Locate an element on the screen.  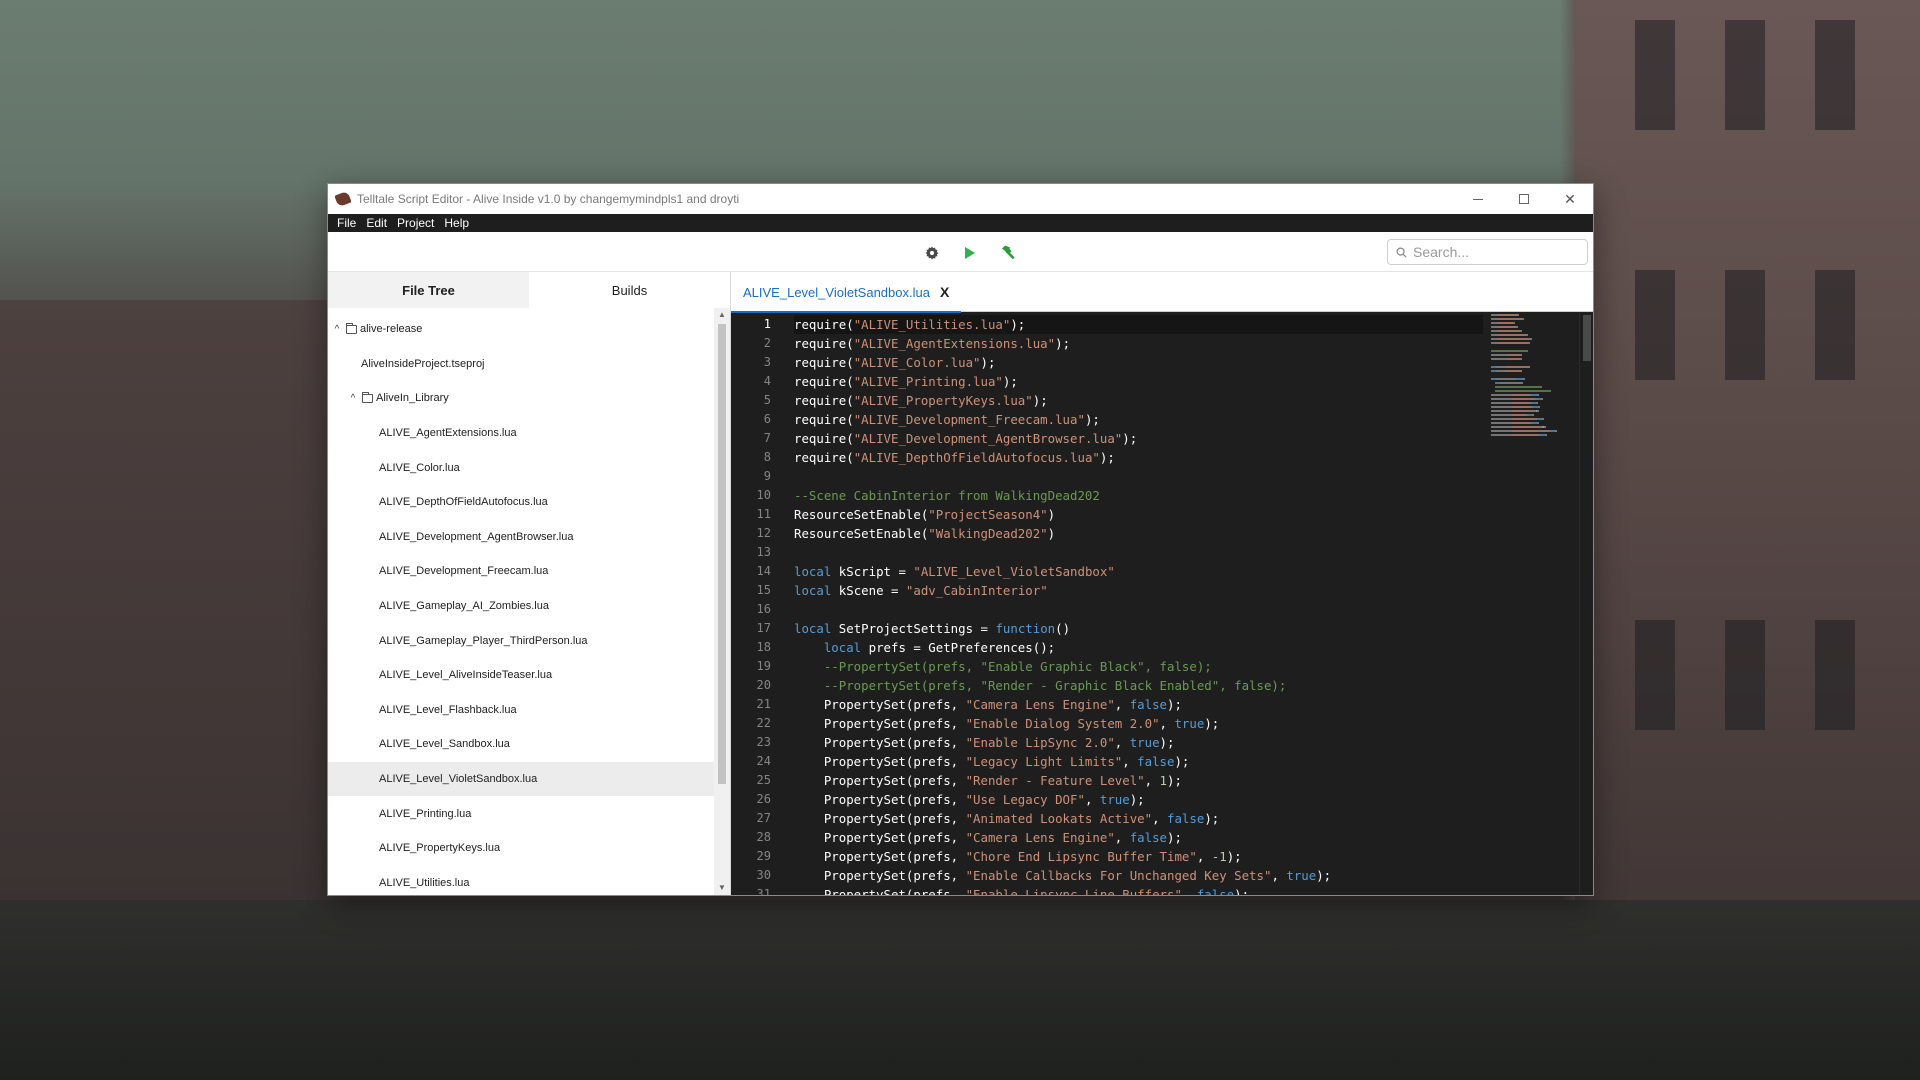
code-line: local SetProjectSettings = function() is located at coordinates (1138, 628).